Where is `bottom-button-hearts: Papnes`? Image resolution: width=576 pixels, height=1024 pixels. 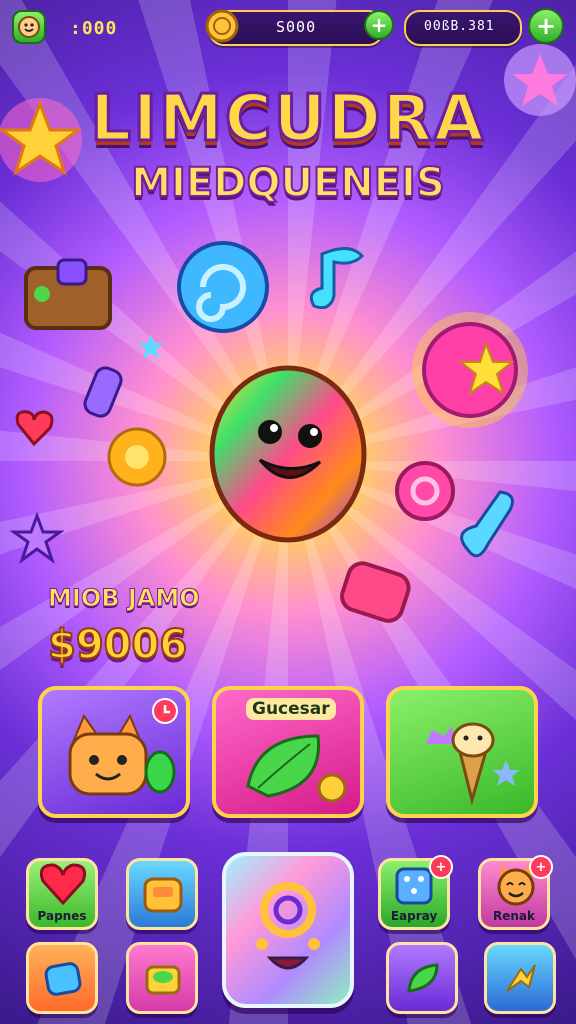 bottom-button-hearts: Papnes is located at coordinates (62, 894).